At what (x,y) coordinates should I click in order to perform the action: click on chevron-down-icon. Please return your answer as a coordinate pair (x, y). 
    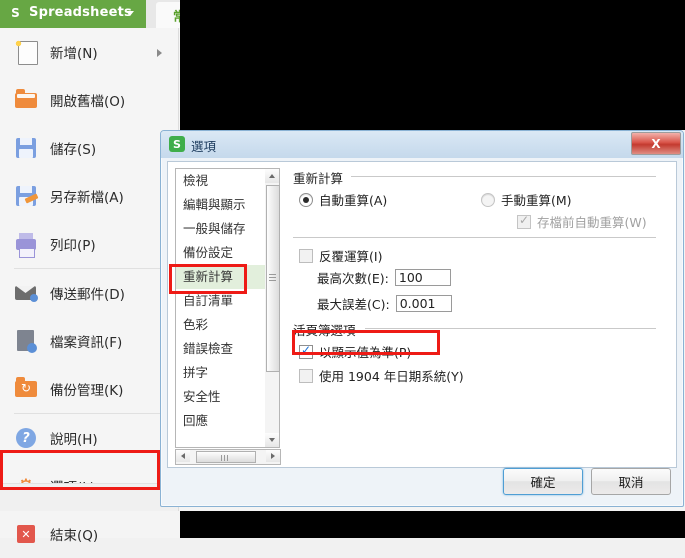
    Looking at the image, I should click on (130, 13).